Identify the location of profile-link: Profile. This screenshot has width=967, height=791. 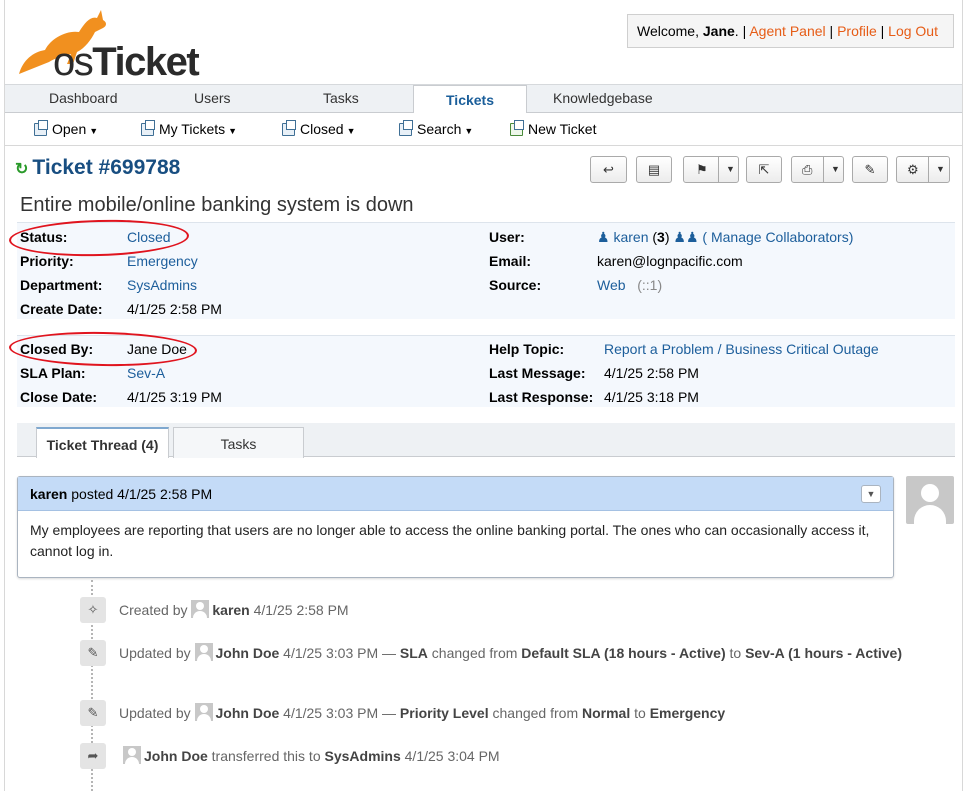
(857, 31).